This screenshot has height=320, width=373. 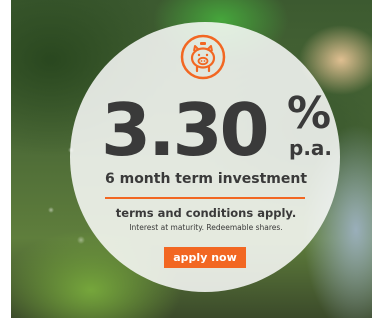 What do you see at coordinates (203, 57) in the screenshot?
I see `piggy-bank-icon` at bounding box center [203, 57].